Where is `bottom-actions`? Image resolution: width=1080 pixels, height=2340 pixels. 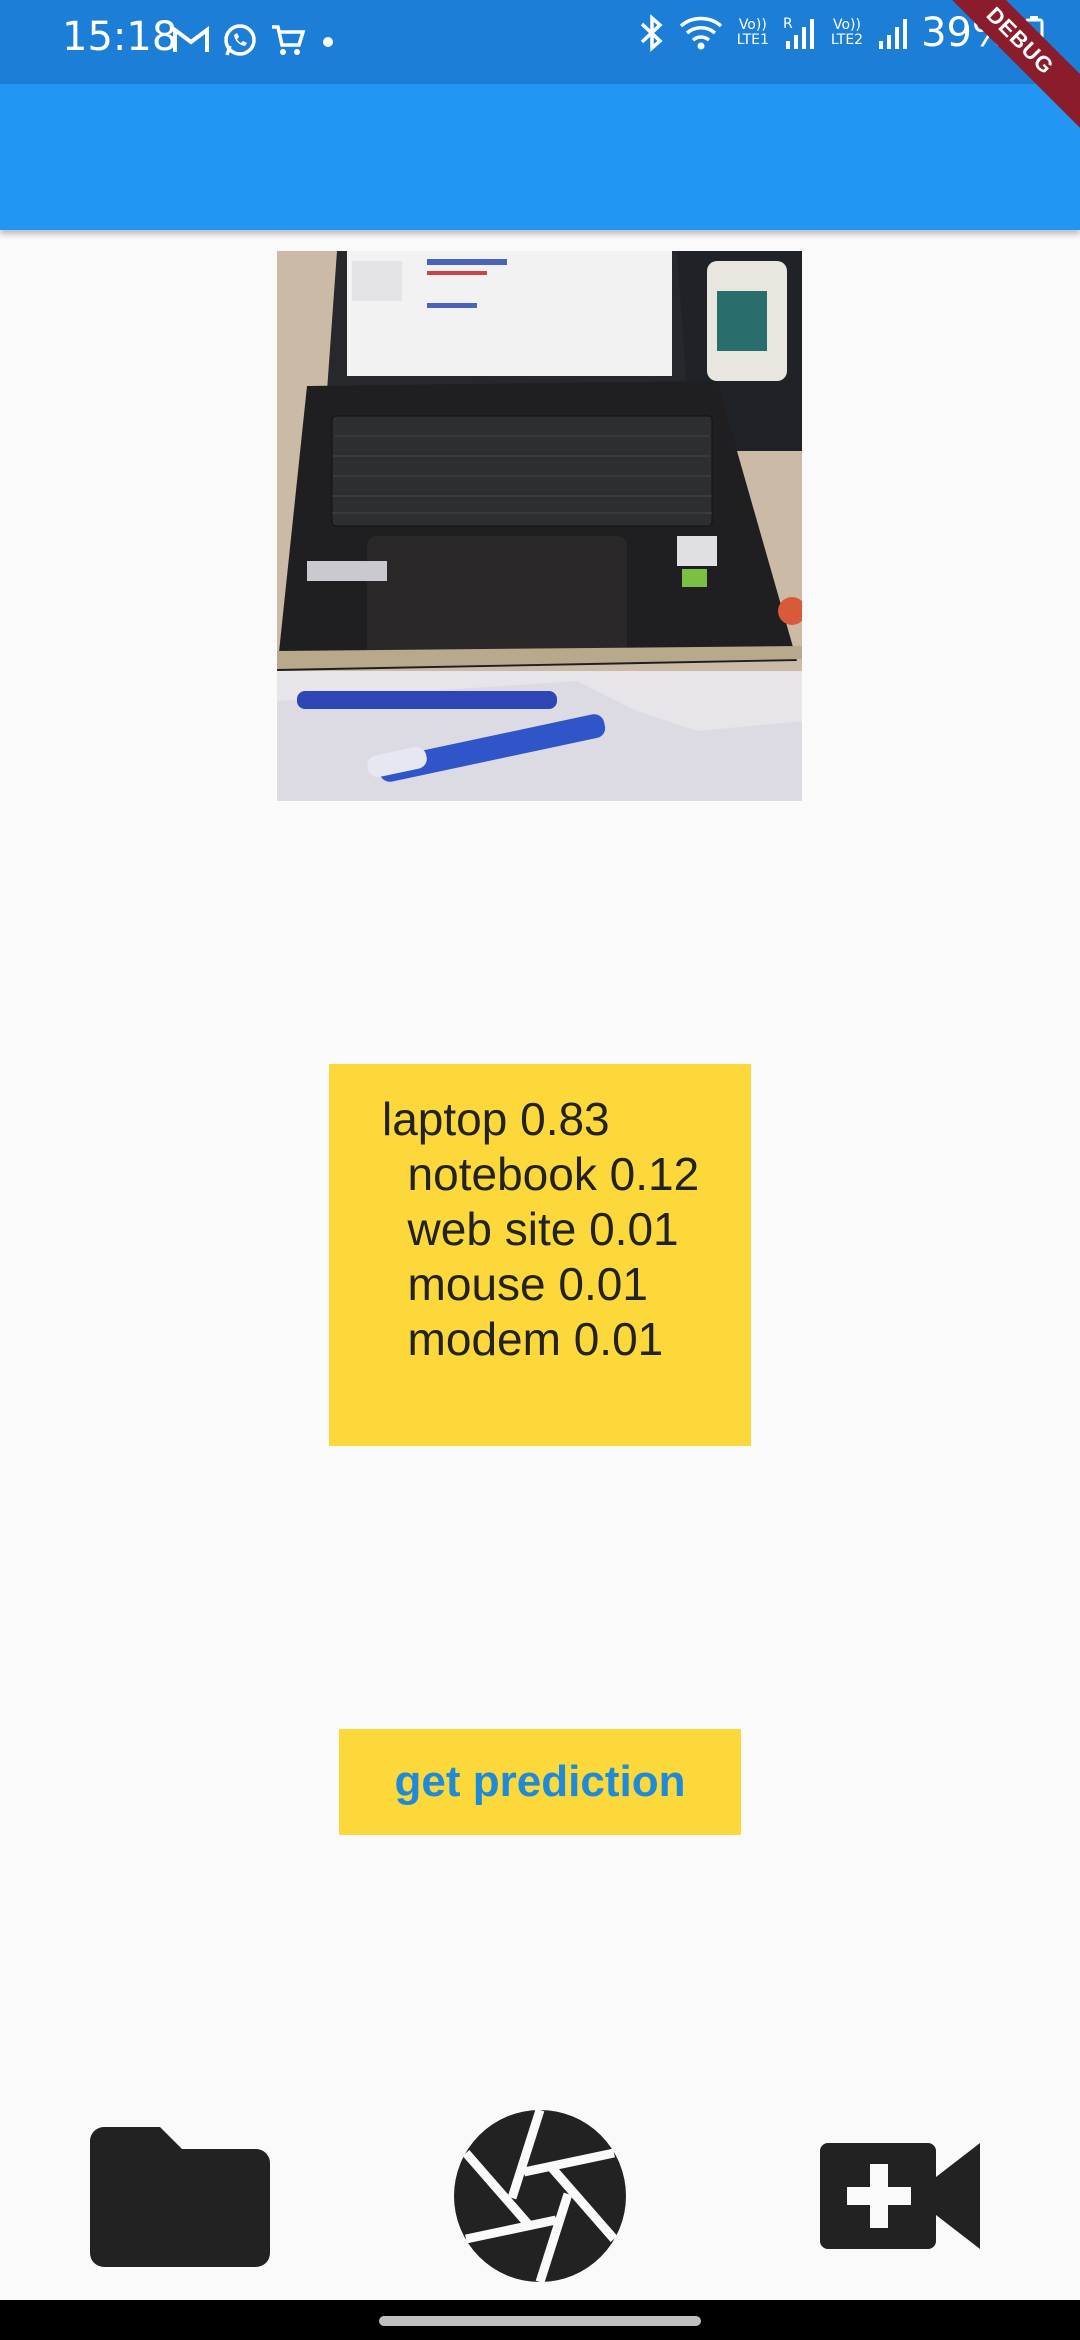
bottom-actions is located at coordinates (540, 2195).